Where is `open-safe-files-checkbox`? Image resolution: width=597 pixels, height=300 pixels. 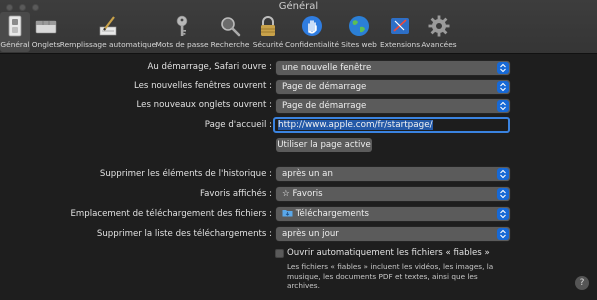 open-safe-files-checkbox is located at coordinates (279, 253).